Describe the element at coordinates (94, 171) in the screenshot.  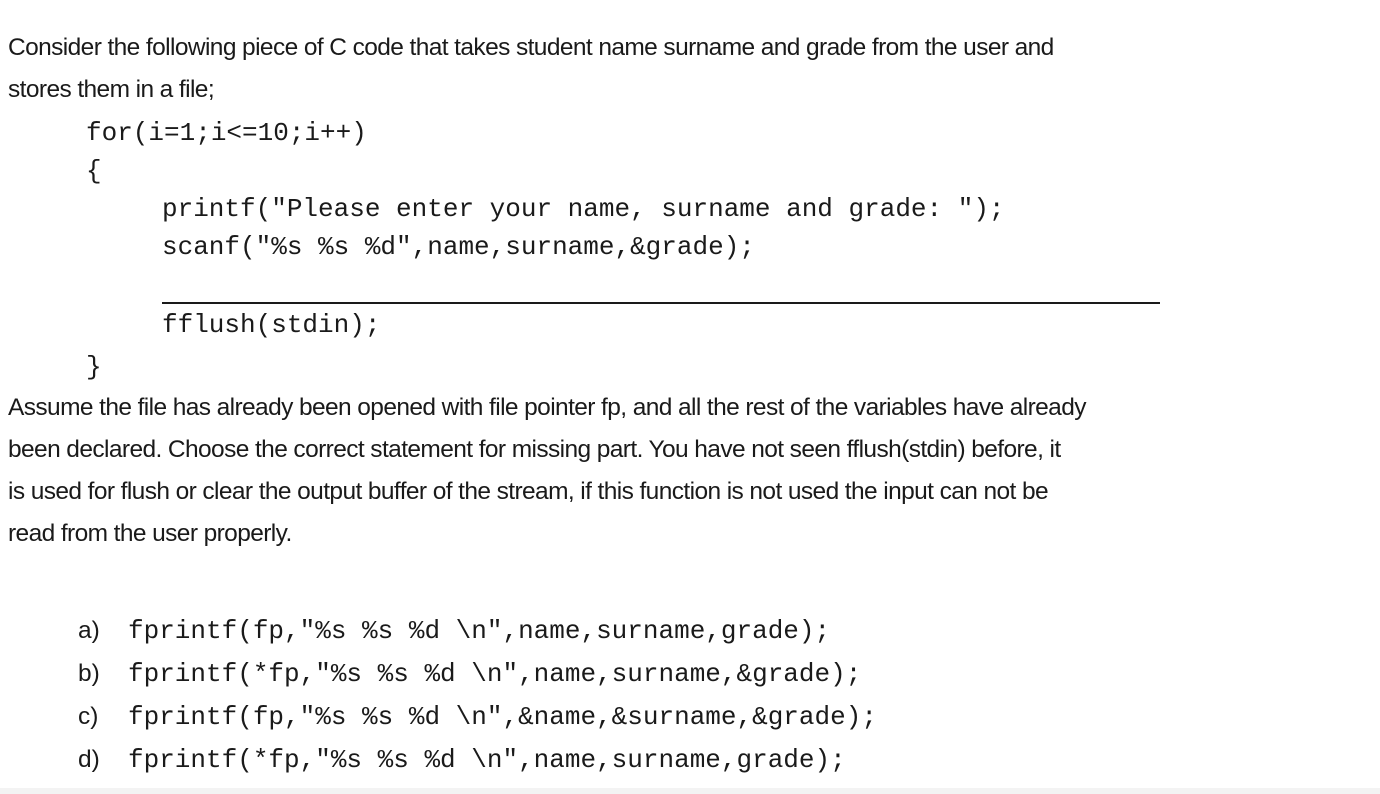
I see `code-open-brace: {` at that location.